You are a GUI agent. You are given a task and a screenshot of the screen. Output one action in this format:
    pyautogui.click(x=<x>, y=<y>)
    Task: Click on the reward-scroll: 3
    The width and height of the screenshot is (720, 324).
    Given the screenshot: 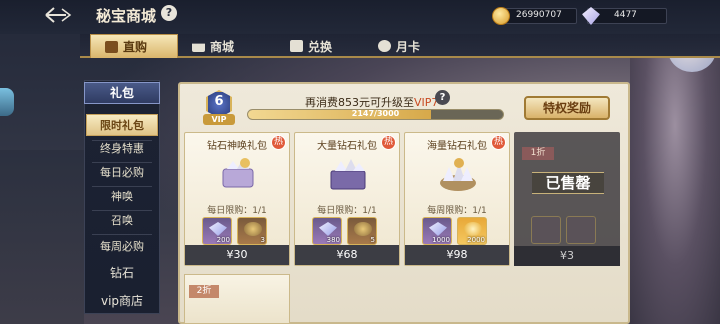 What is the action you would take?
    pyautogui.click(x=252, y=231)
    